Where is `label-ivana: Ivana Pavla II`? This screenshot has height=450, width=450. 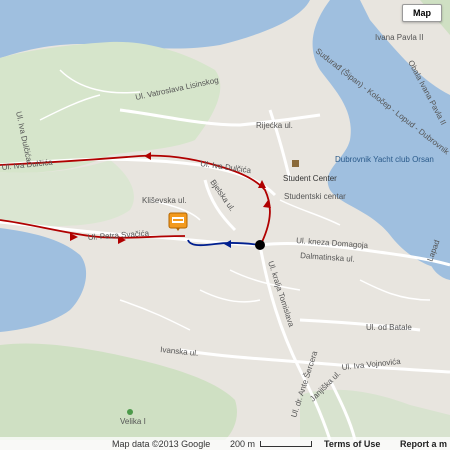 label-ivana: Ivana Pavla II is located at coordinates (399, 37).